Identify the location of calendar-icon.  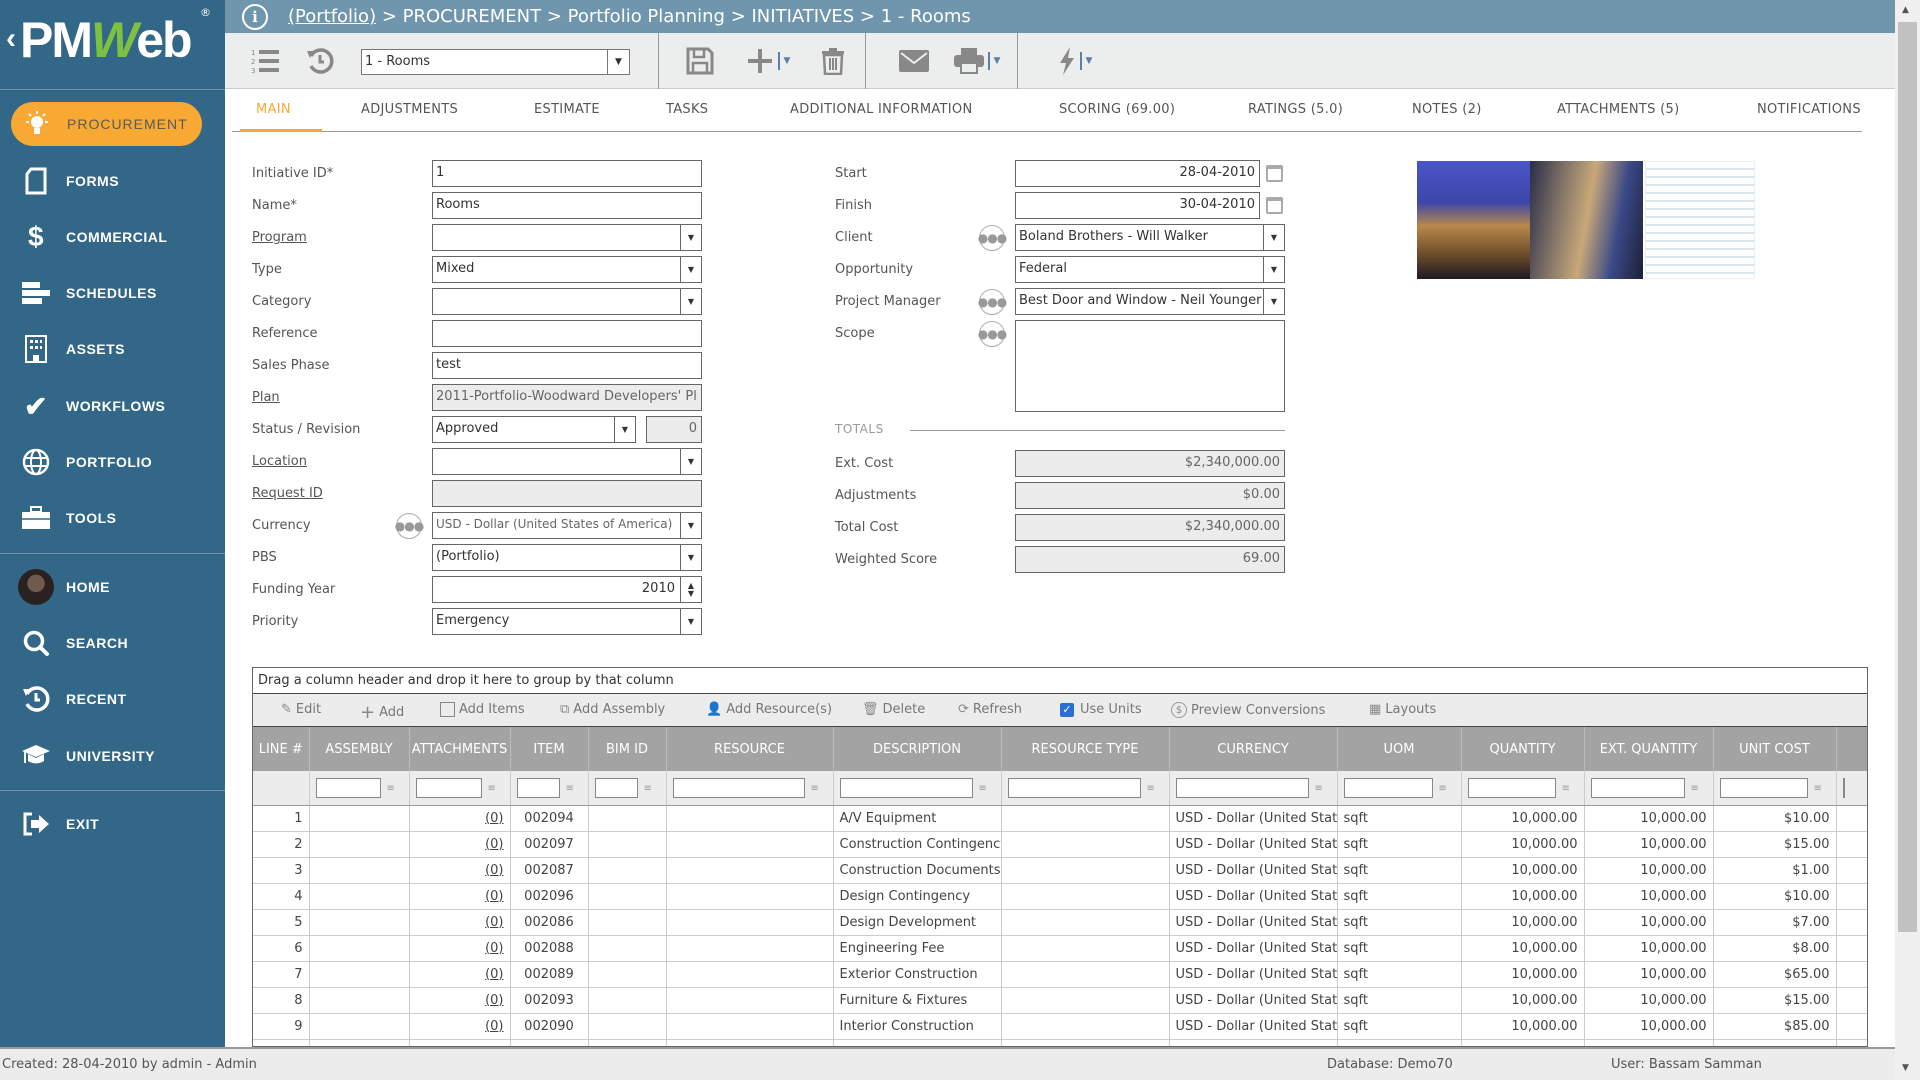
(1274, 173).